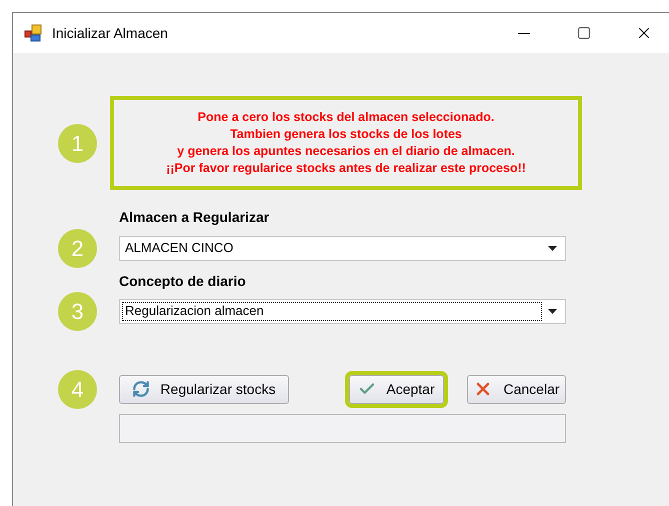 The image size is (669, 506). Describe the element at coordinates (77, 143) in the screenshot. I see `step-number: 1` at that location.